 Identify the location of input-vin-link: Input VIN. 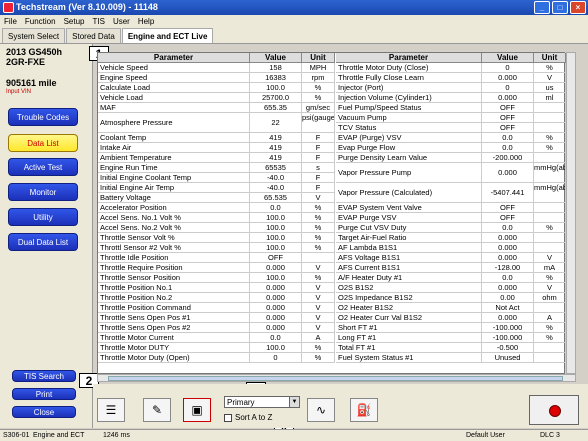
(18, 92).